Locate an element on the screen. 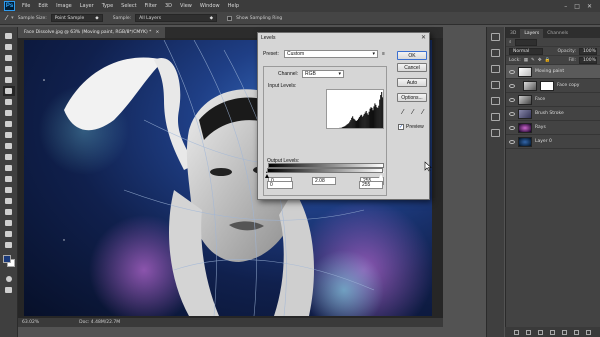 The width and height of the screenshot is (600, 337). menu-3d: 3D is located at coordinates (168, 6).